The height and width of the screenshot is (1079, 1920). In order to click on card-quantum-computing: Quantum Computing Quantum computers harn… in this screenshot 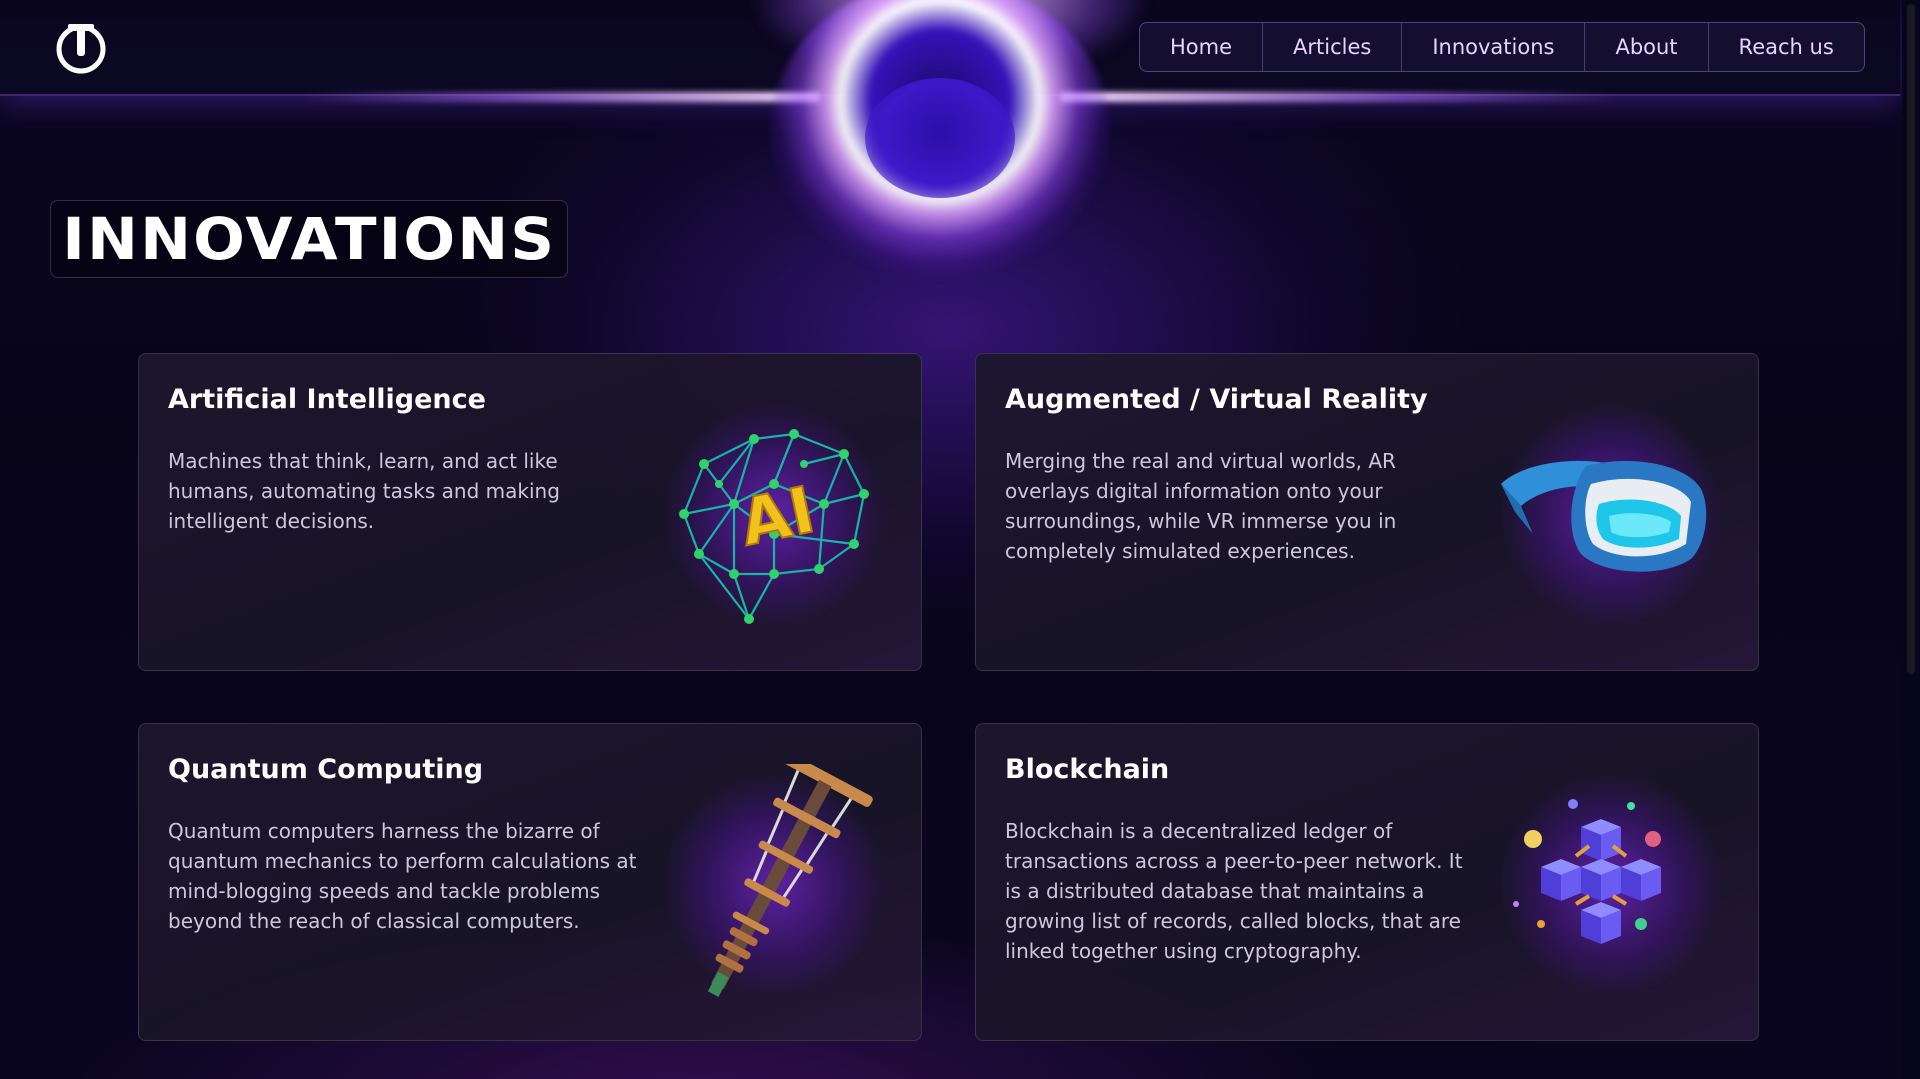, I will do `click(530, 882)`.